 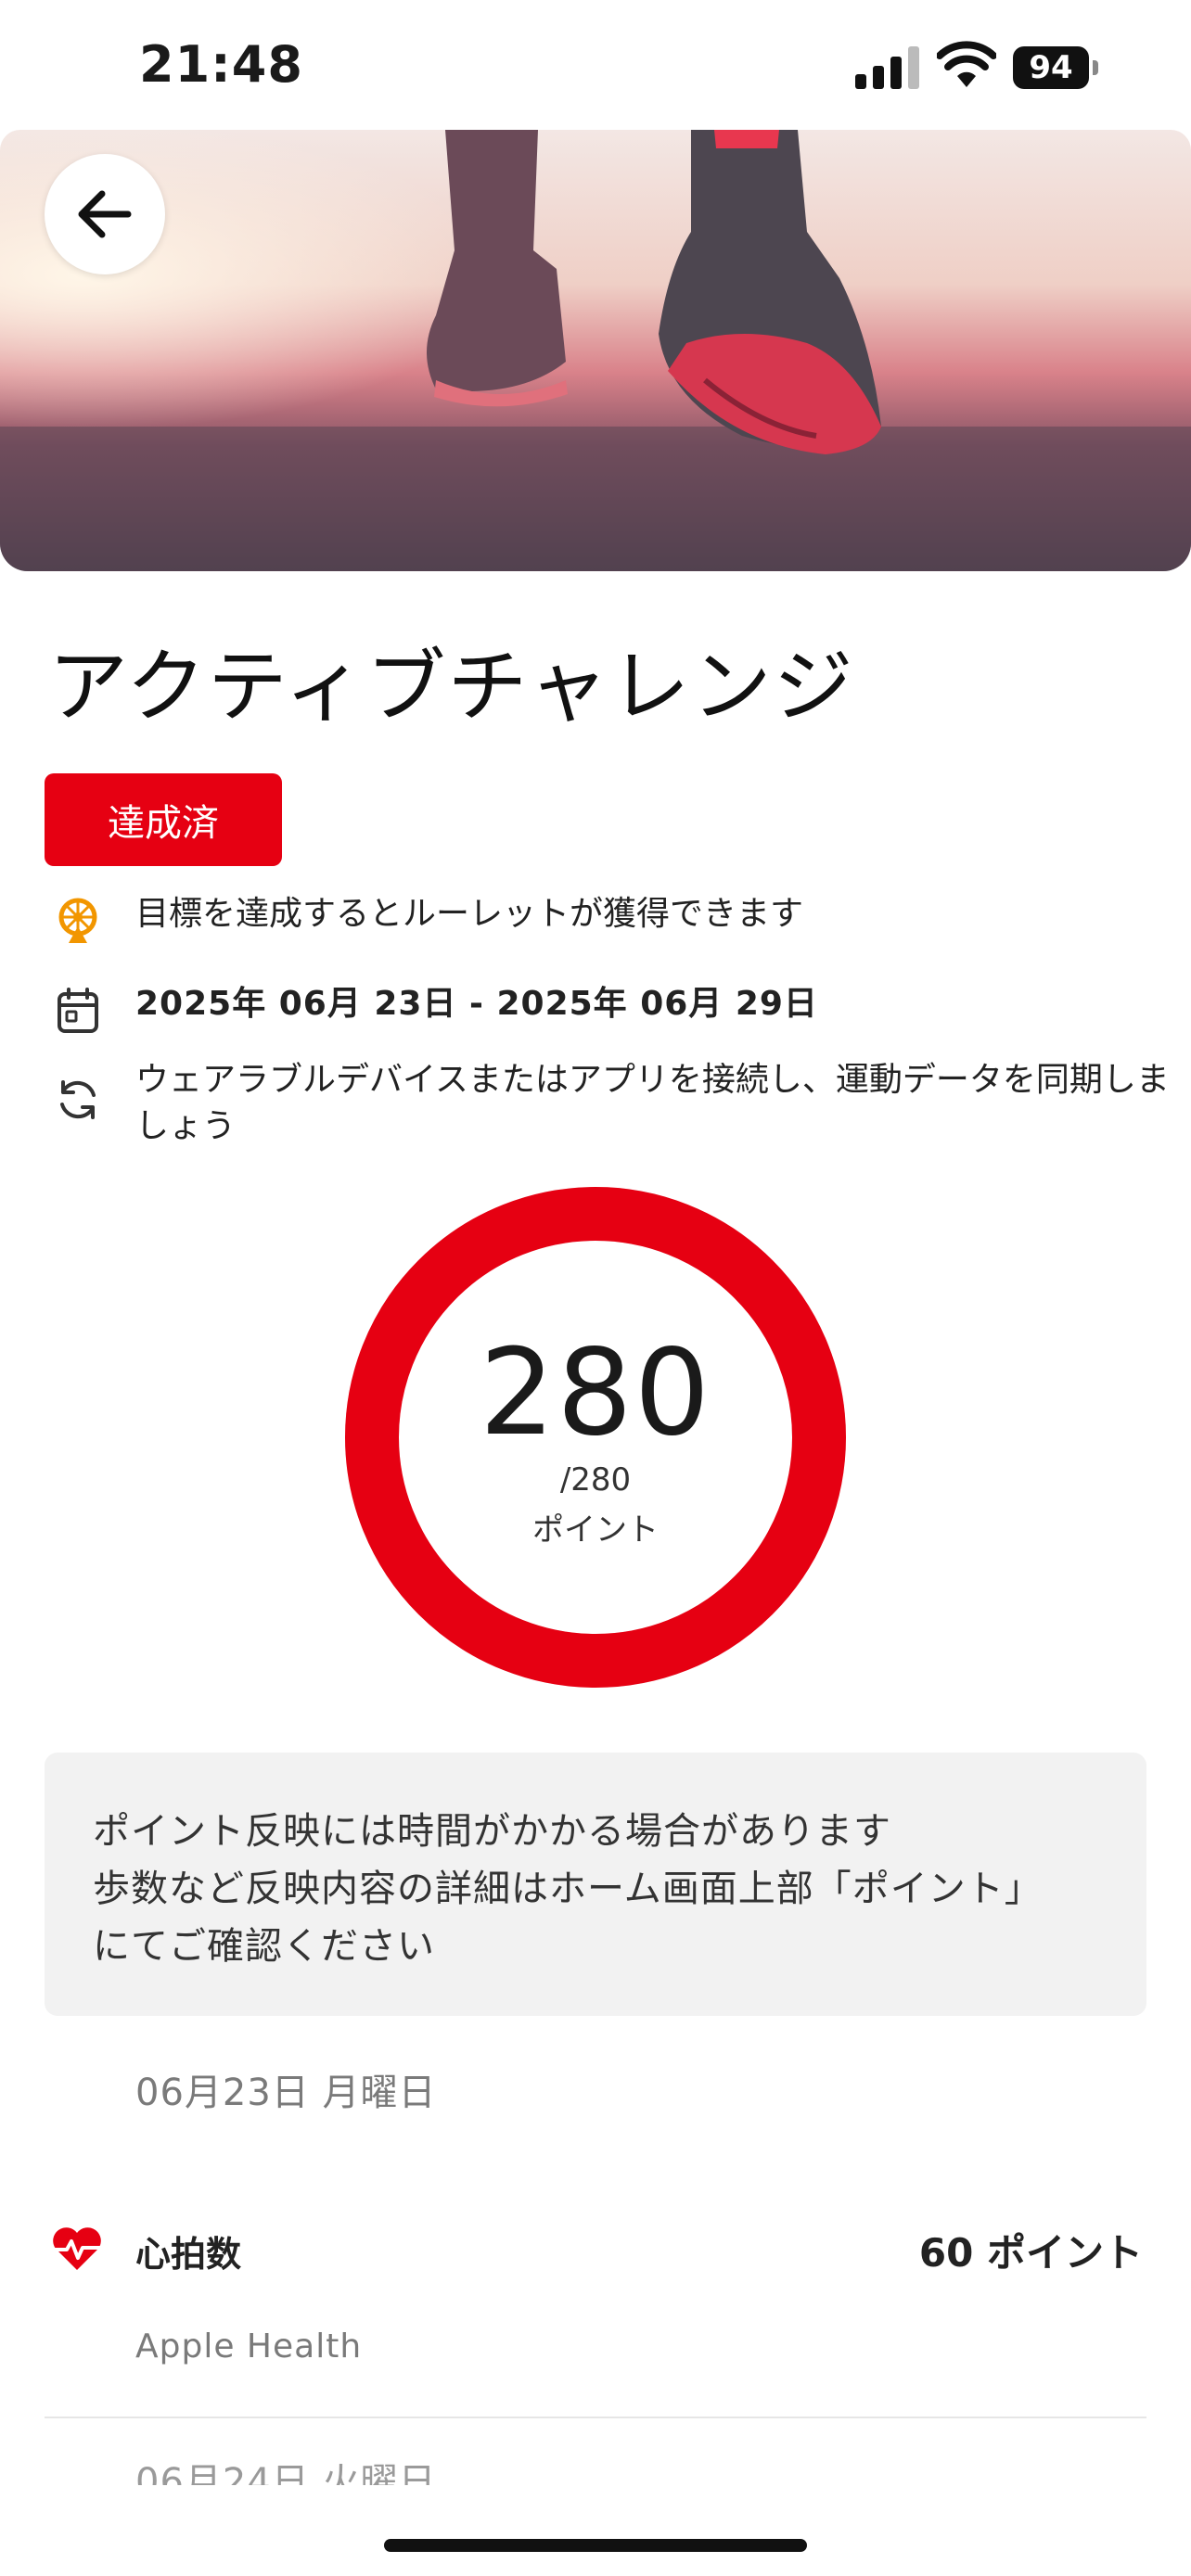 I want to click on period-info-row: 2025年 06月 23日 - 2025年 06月 29日, so click(x=433, y=1010).